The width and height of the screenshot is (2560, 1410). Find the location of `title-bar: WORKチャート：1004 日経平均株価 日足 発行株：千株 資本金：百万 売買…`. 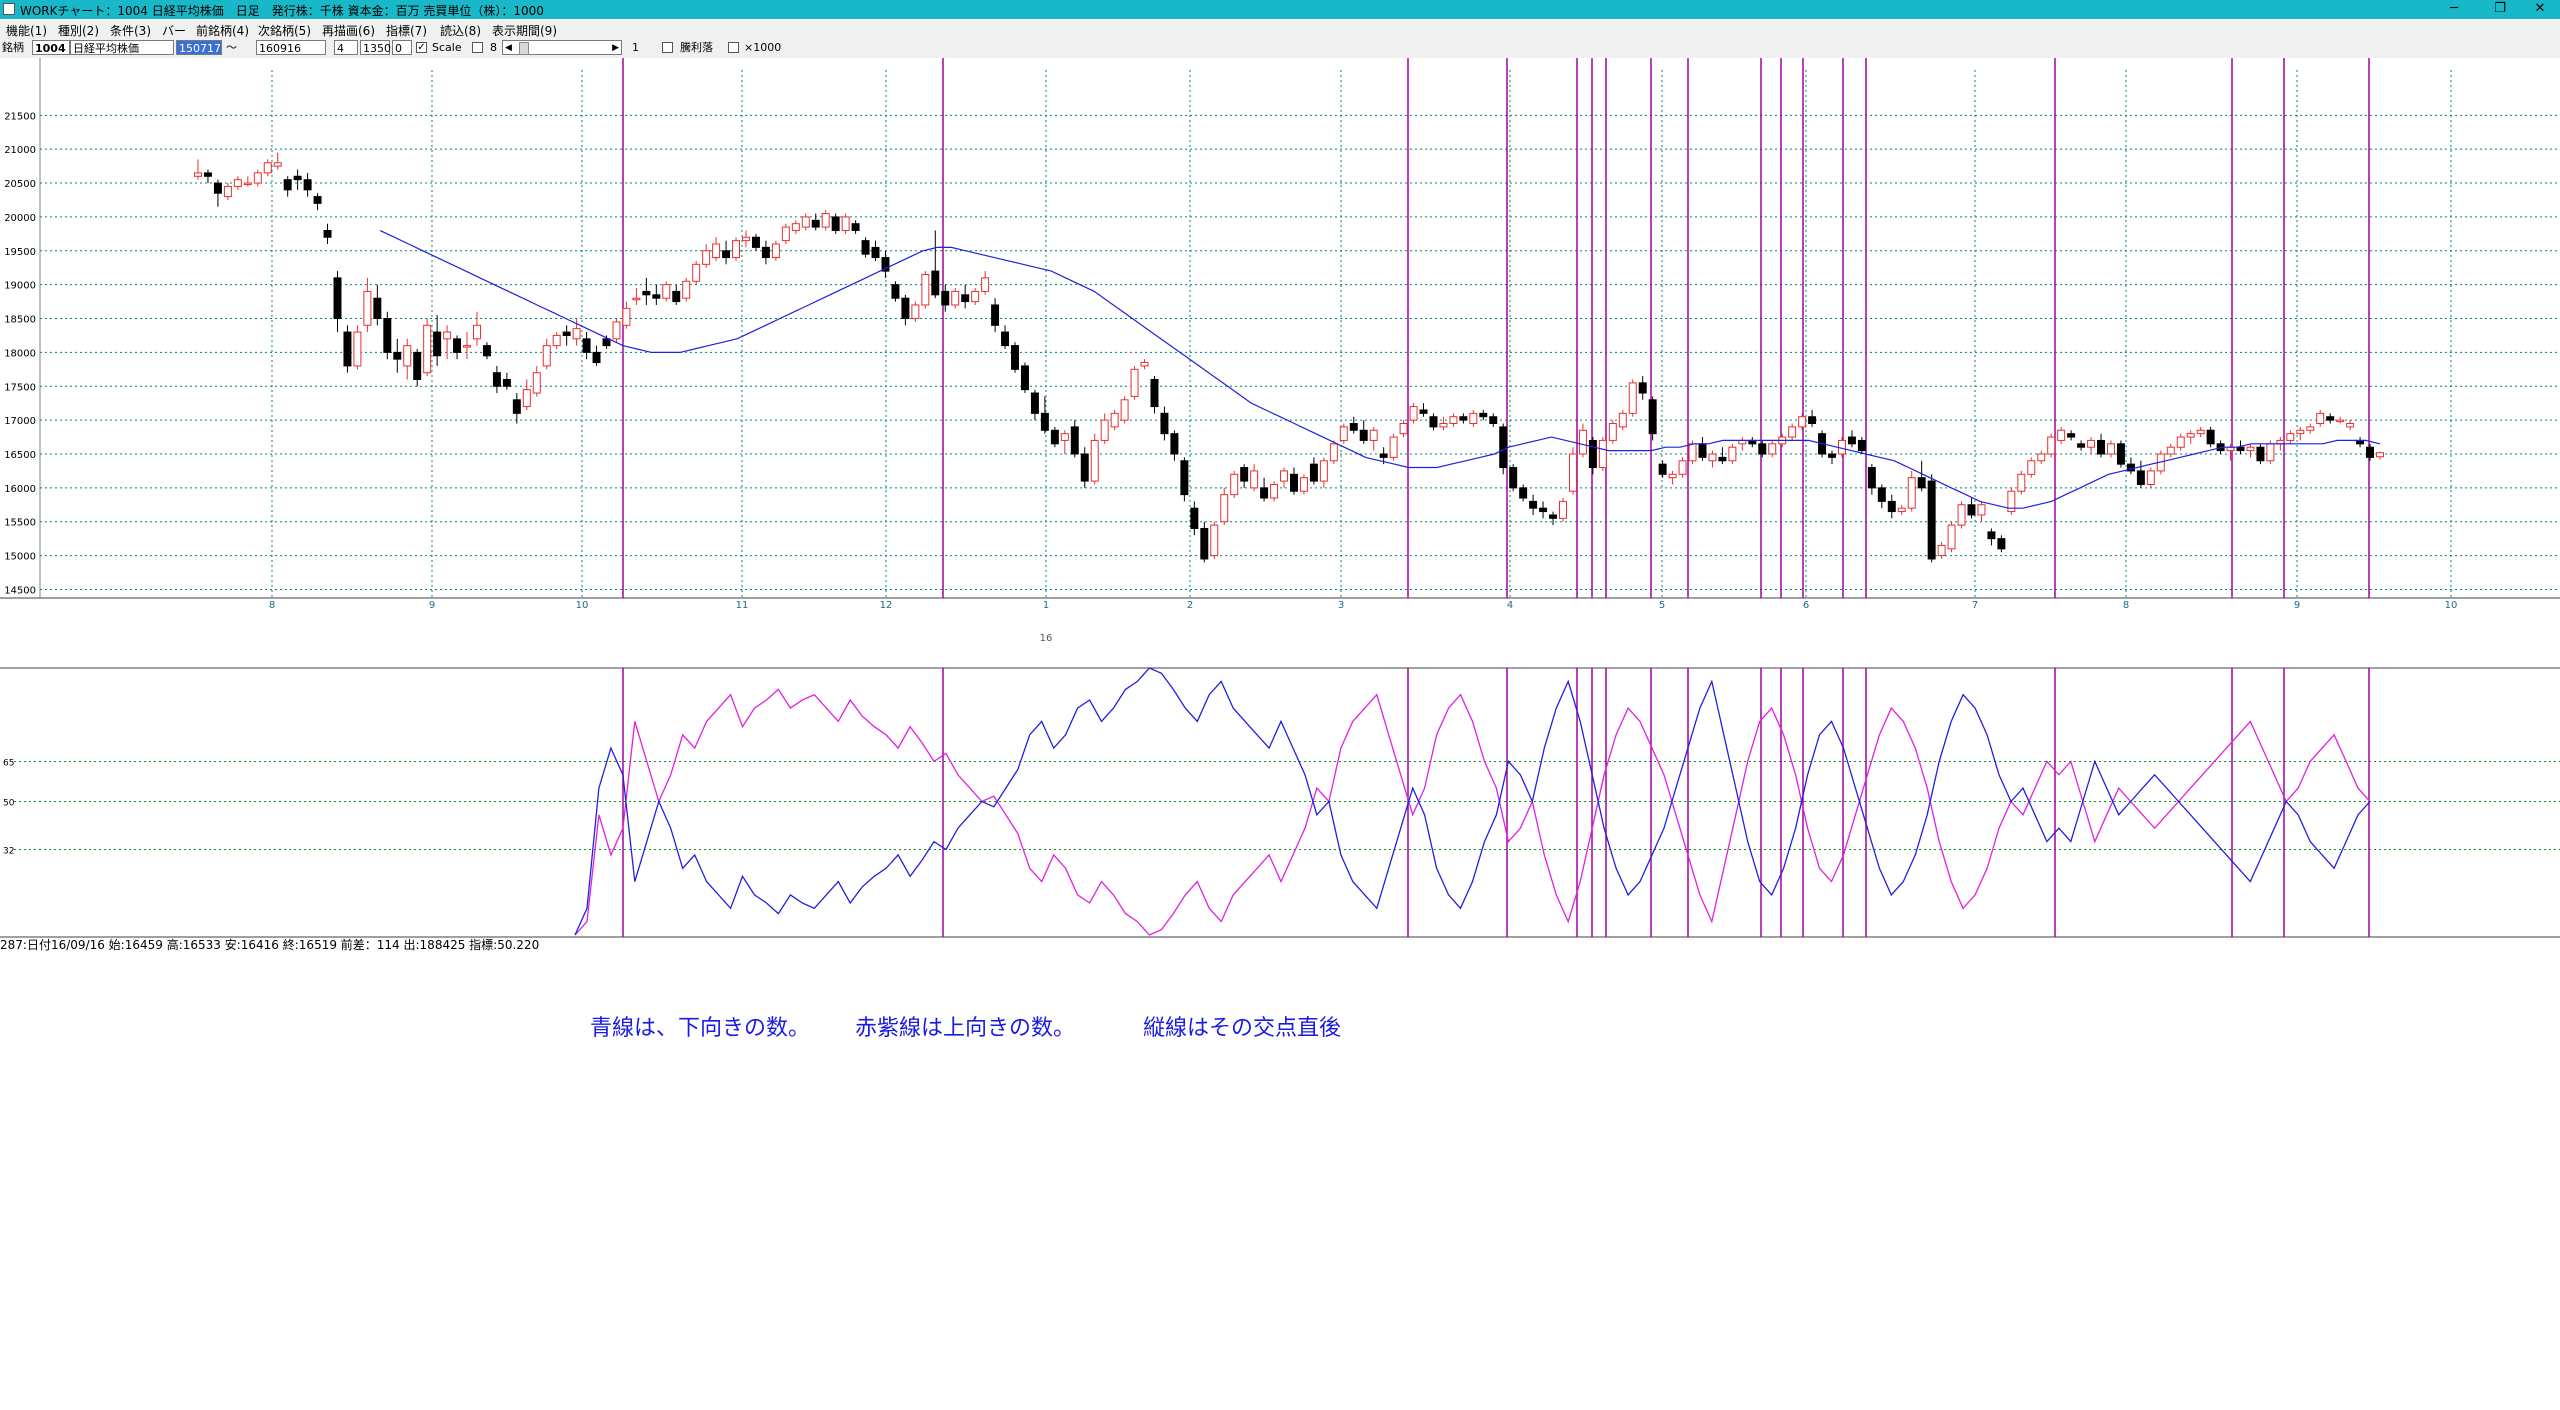

title-bar: WORKチャート：1004 日経平均株価 日足 発行株：千株 資本金：百万 売買… is located at coordinates (1280, 9).